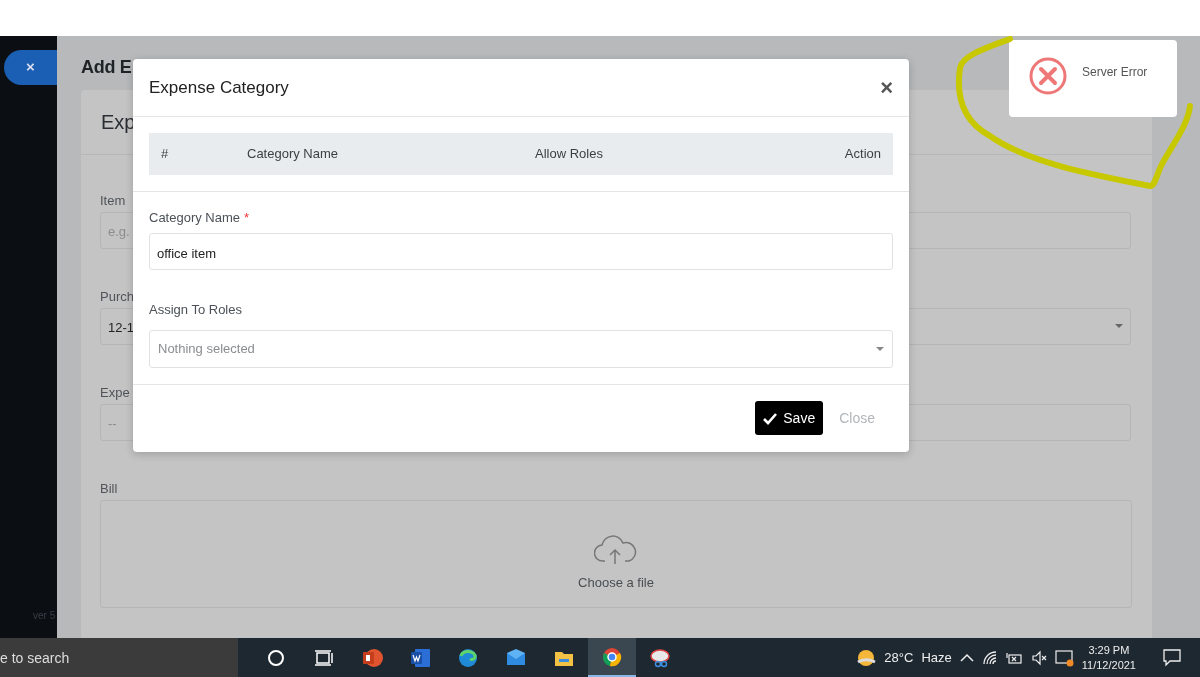 This screenshot has height=677, width=1200. What do you see at coordinates (789, 418) in the screenshot?
I see `save-button: Save` at bounding box center [789, 418].